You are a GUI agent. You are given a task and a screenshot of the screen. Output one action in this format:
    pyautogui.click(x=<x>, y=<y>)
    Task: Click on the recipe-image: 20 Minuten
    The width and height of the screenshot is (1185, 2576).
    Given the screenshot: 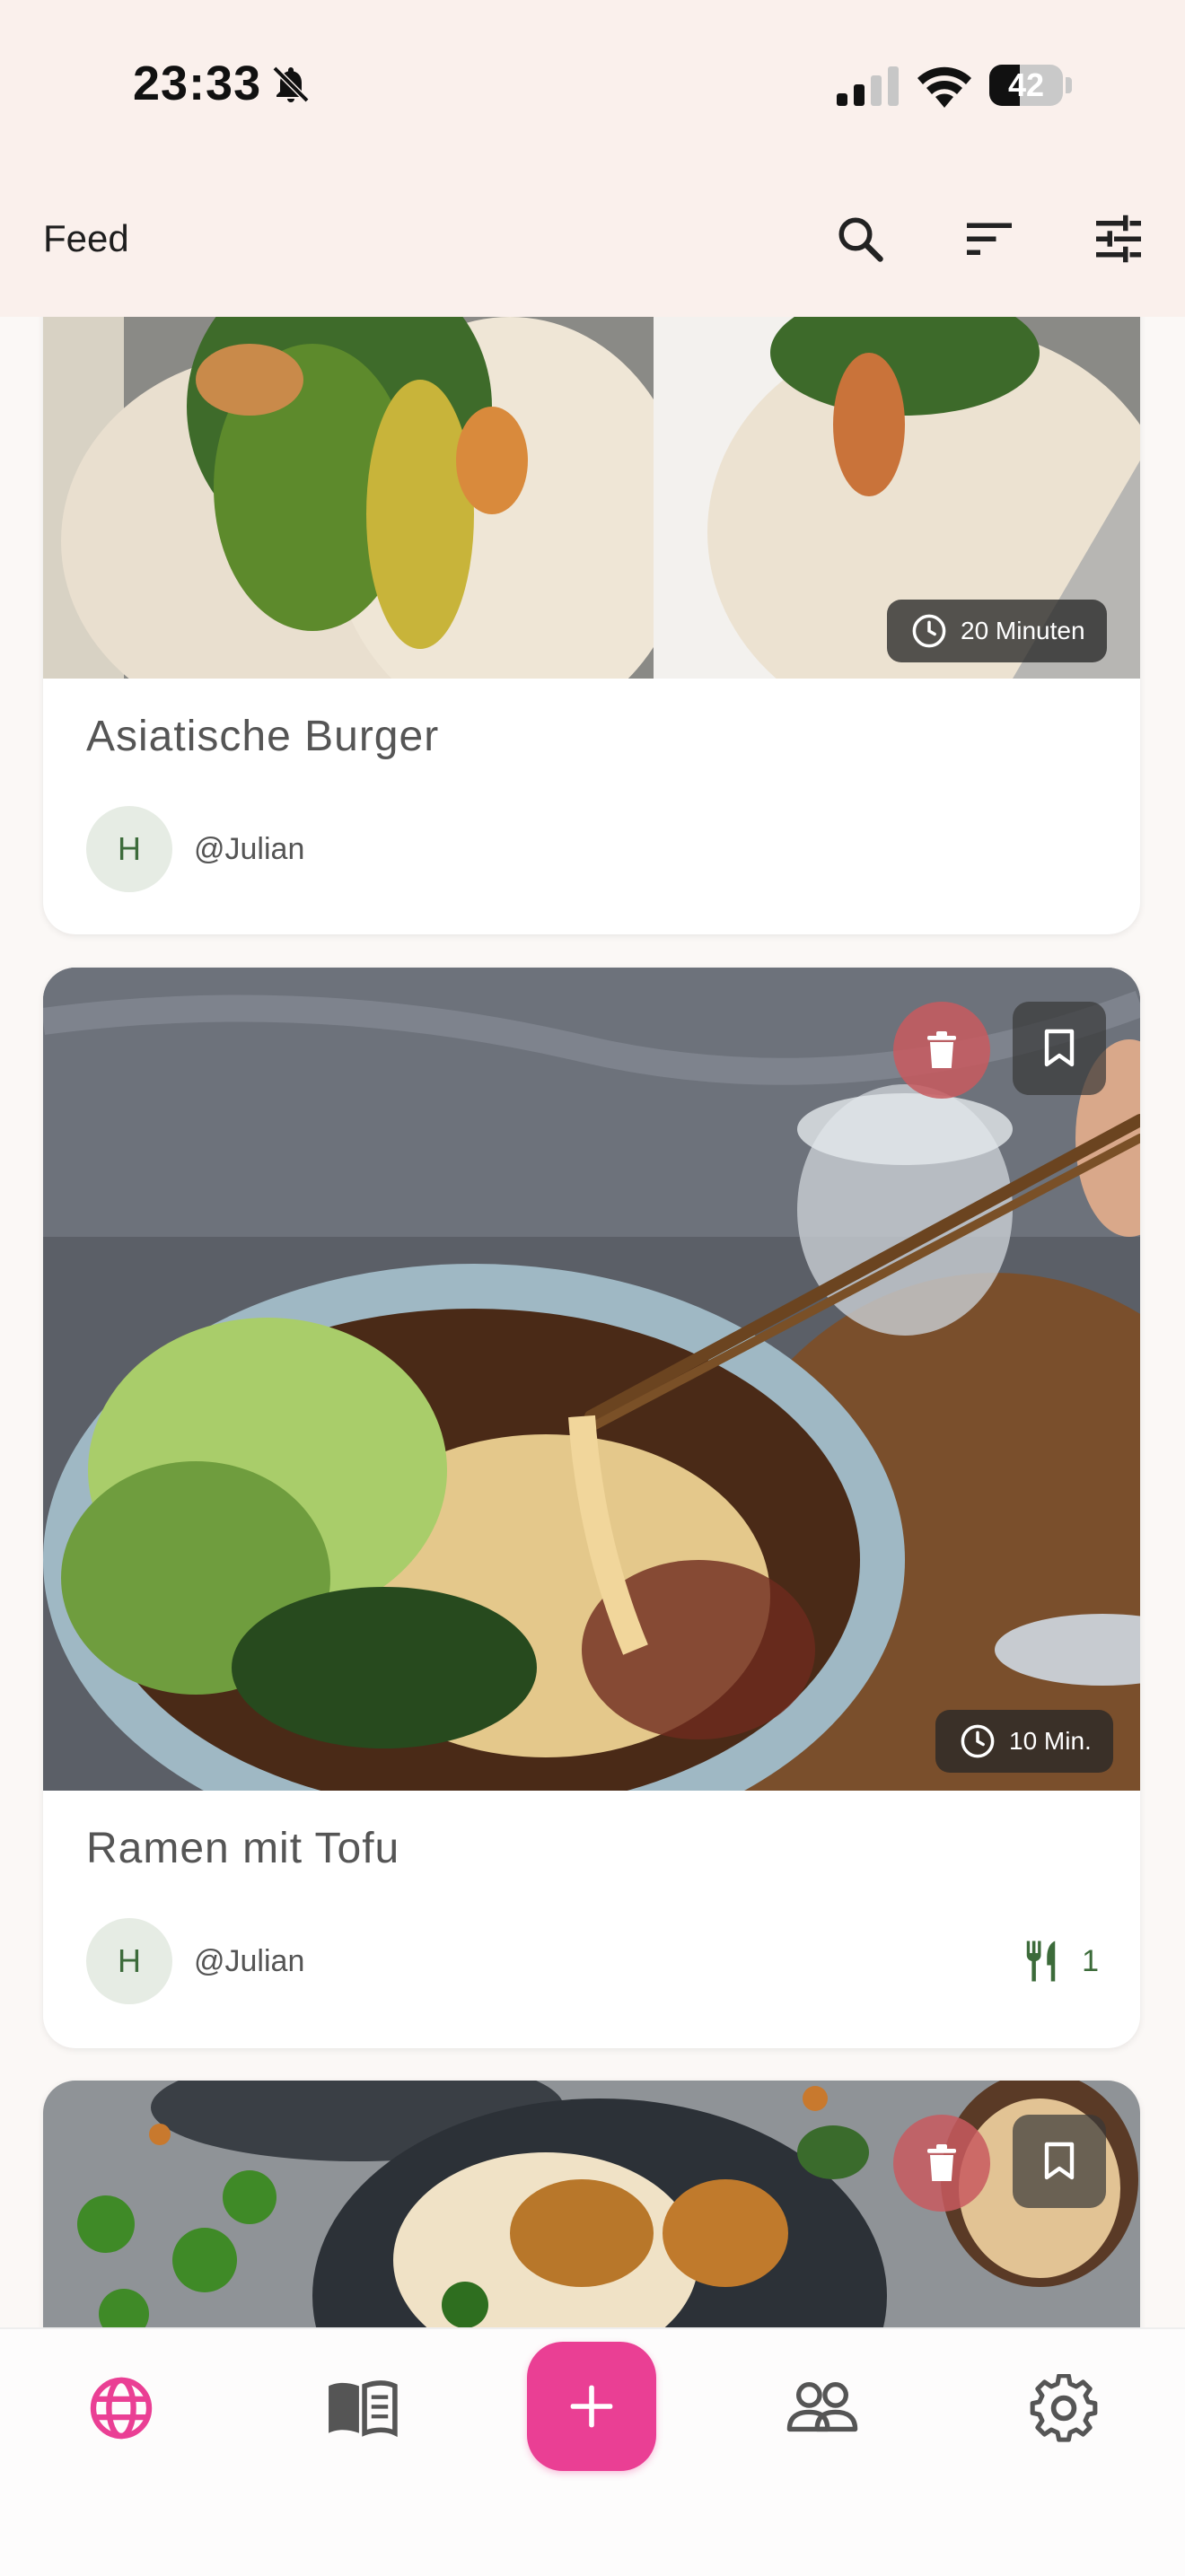 What is the action you would take?
    pyautogui.click(x=591, y=498)
    